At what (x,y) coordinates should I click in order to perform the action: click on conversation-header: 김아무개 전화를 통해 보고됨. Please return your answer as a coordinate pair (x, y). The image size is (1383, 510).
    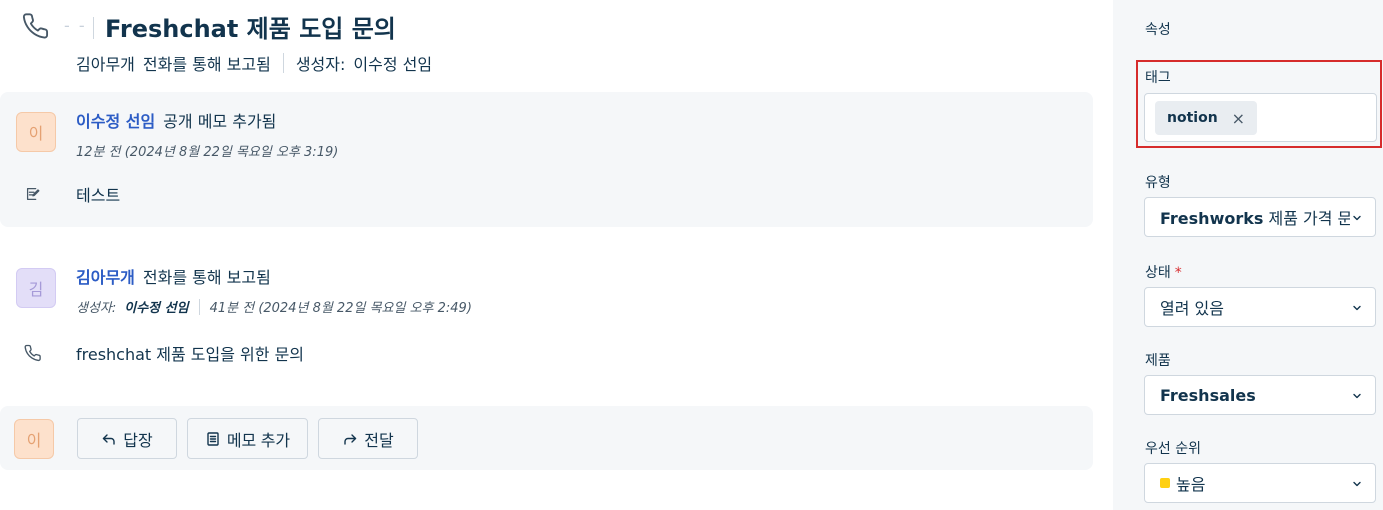
    Looking at the image, I should click on (173, 276).